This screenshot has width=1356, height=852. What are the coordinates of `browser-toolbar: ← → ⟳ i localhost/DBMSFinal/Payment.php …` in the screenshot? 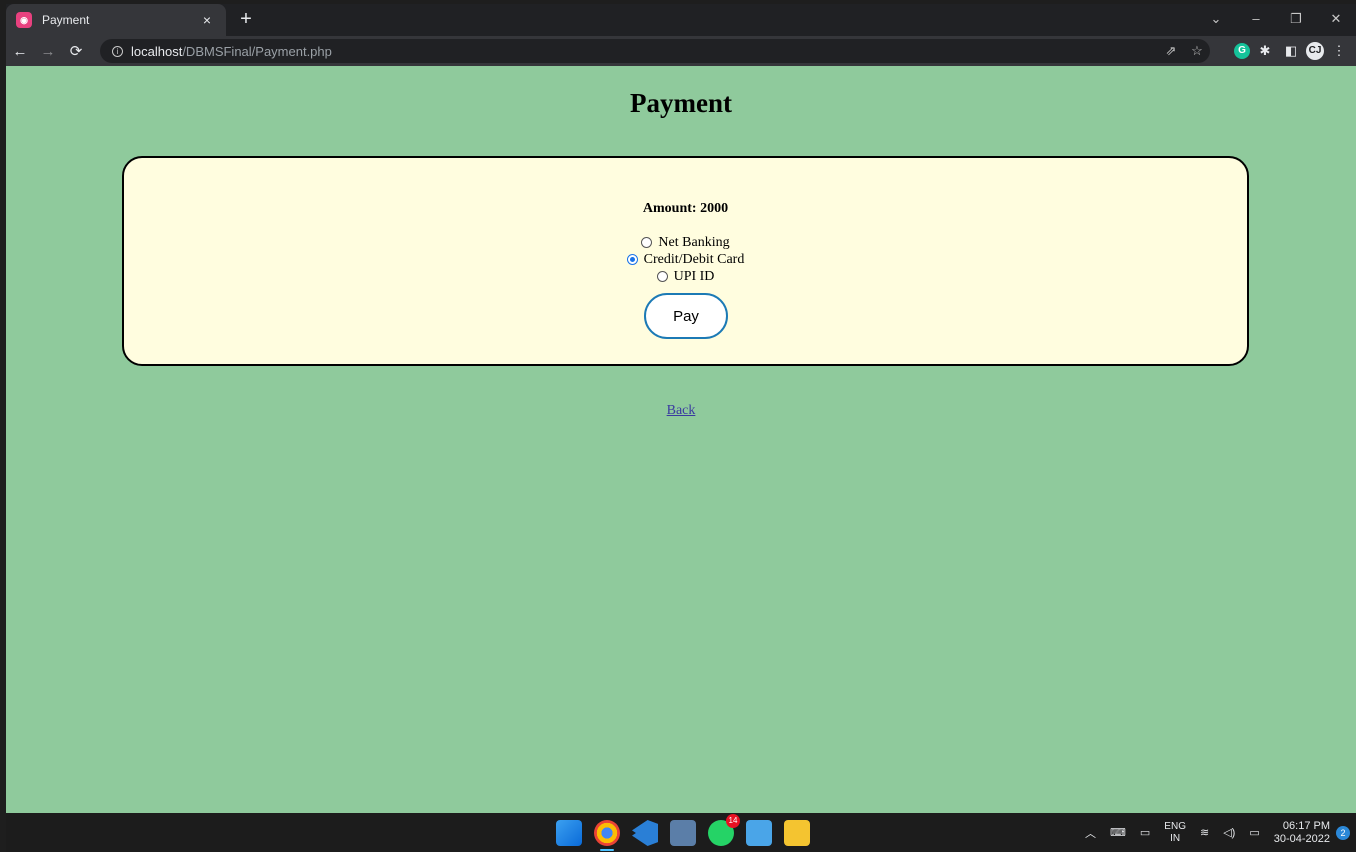 It's located at (681, 51).